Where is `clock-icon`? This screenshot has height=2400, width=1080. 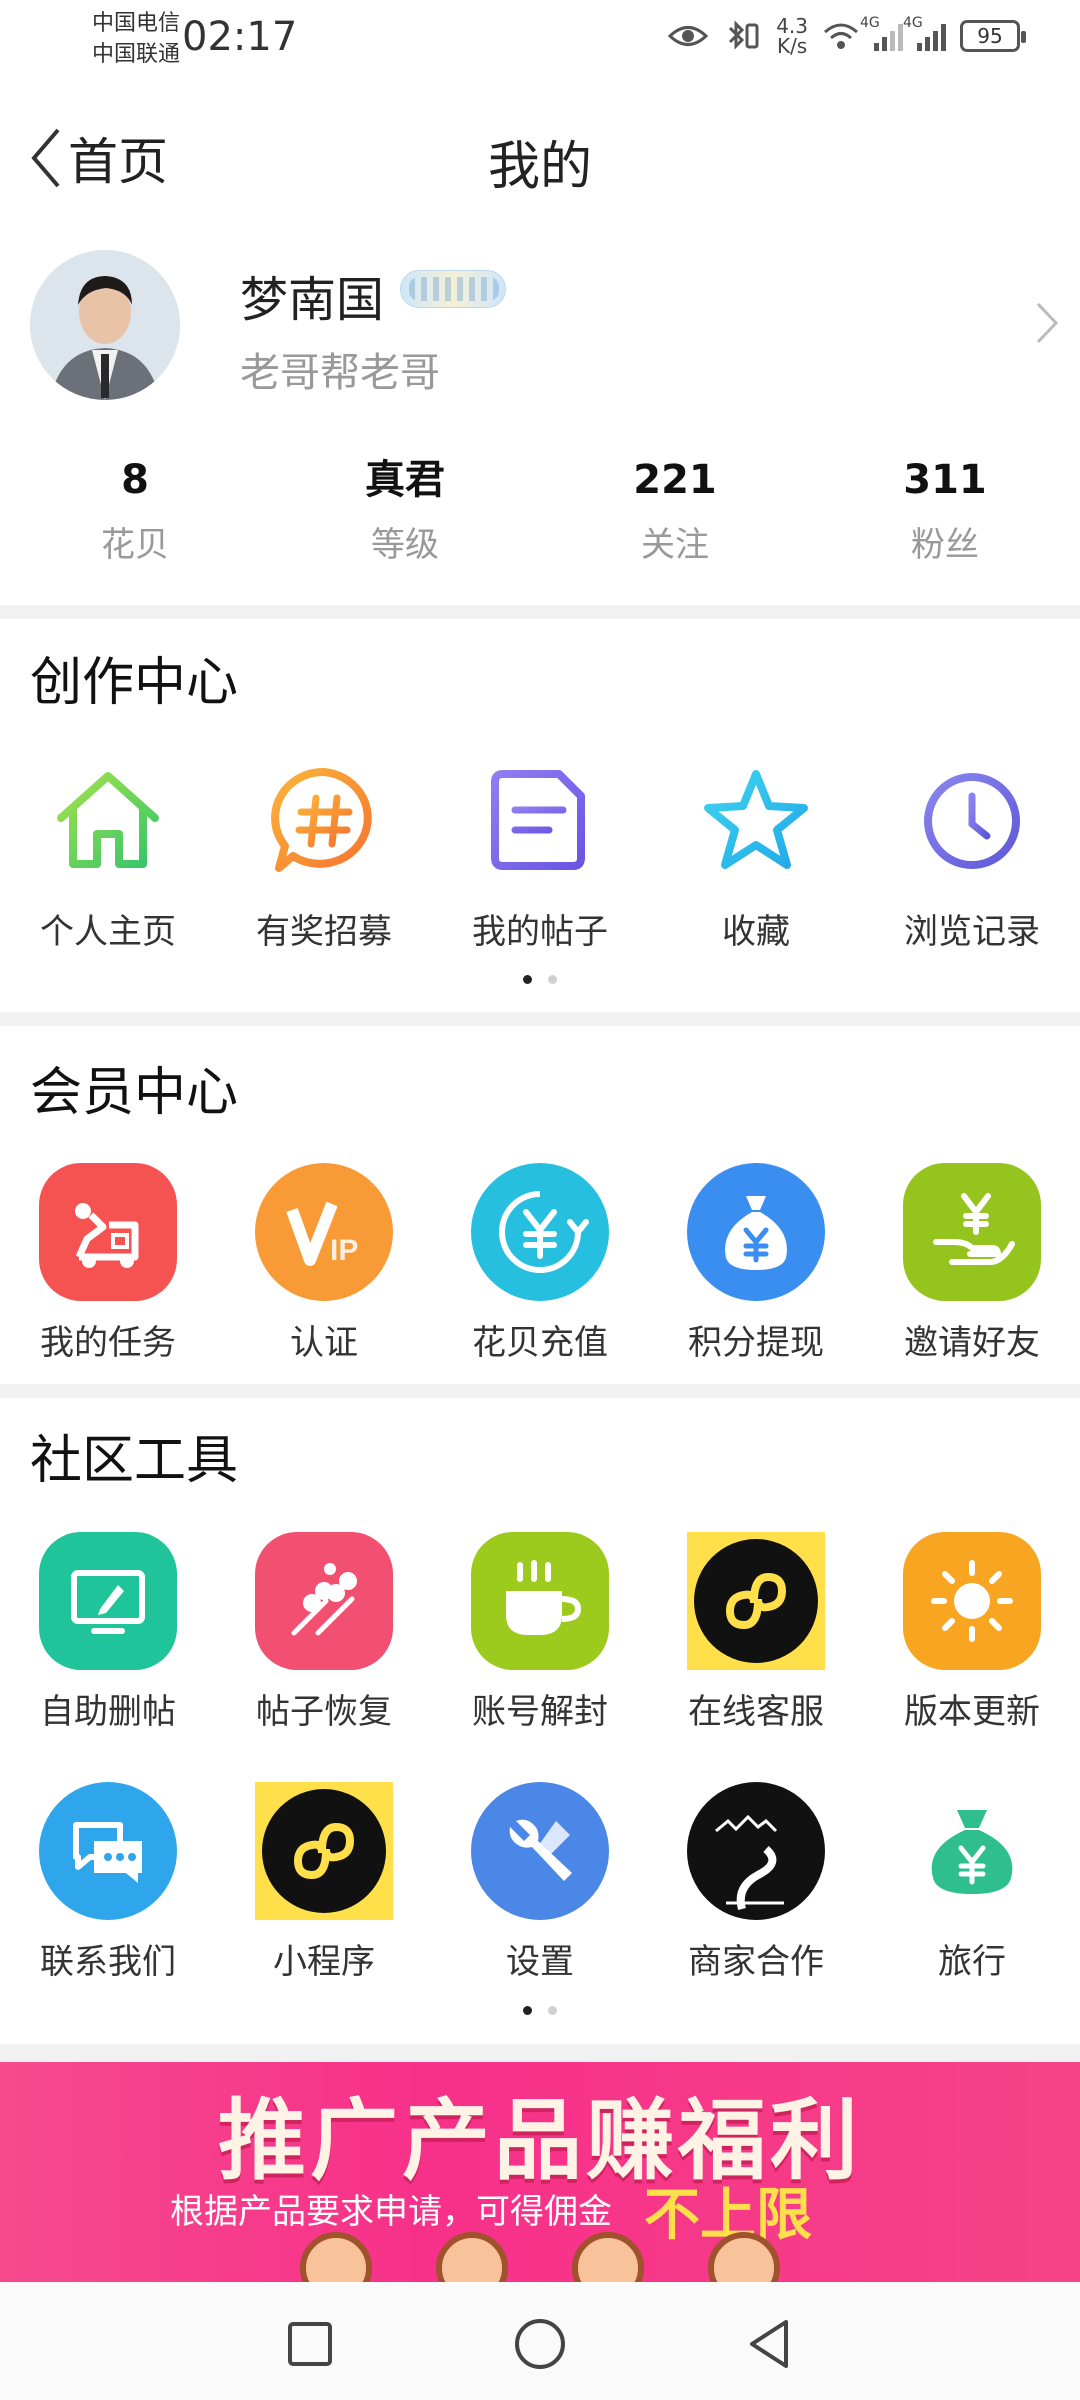 clock-icon is located at coordinates (972, 821).